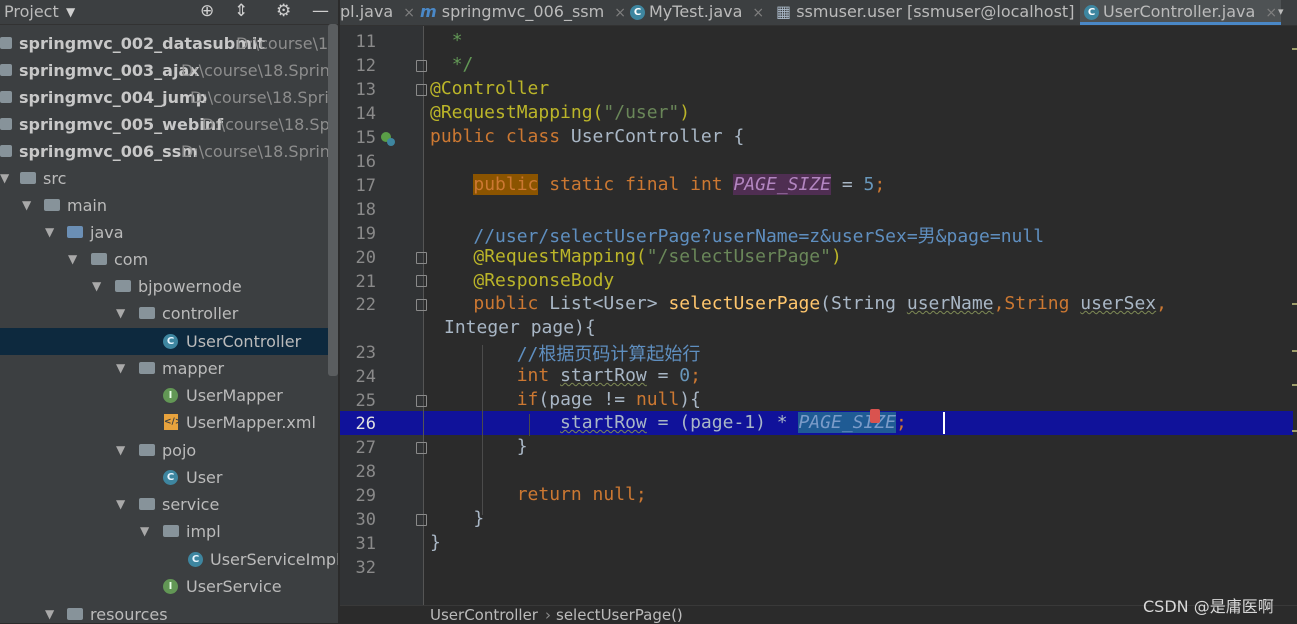 The width and height of the screenshot is (1297, 624). I want to click on code-line-23: //根据页码计算起始行, so click(565, 353).